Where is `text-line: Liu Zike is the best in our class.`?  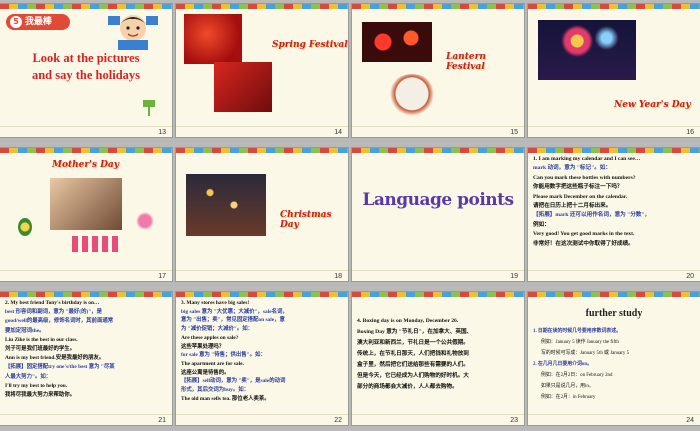 text-line: Liu Zike is the best in our class. is located at coordinates (41, 339).